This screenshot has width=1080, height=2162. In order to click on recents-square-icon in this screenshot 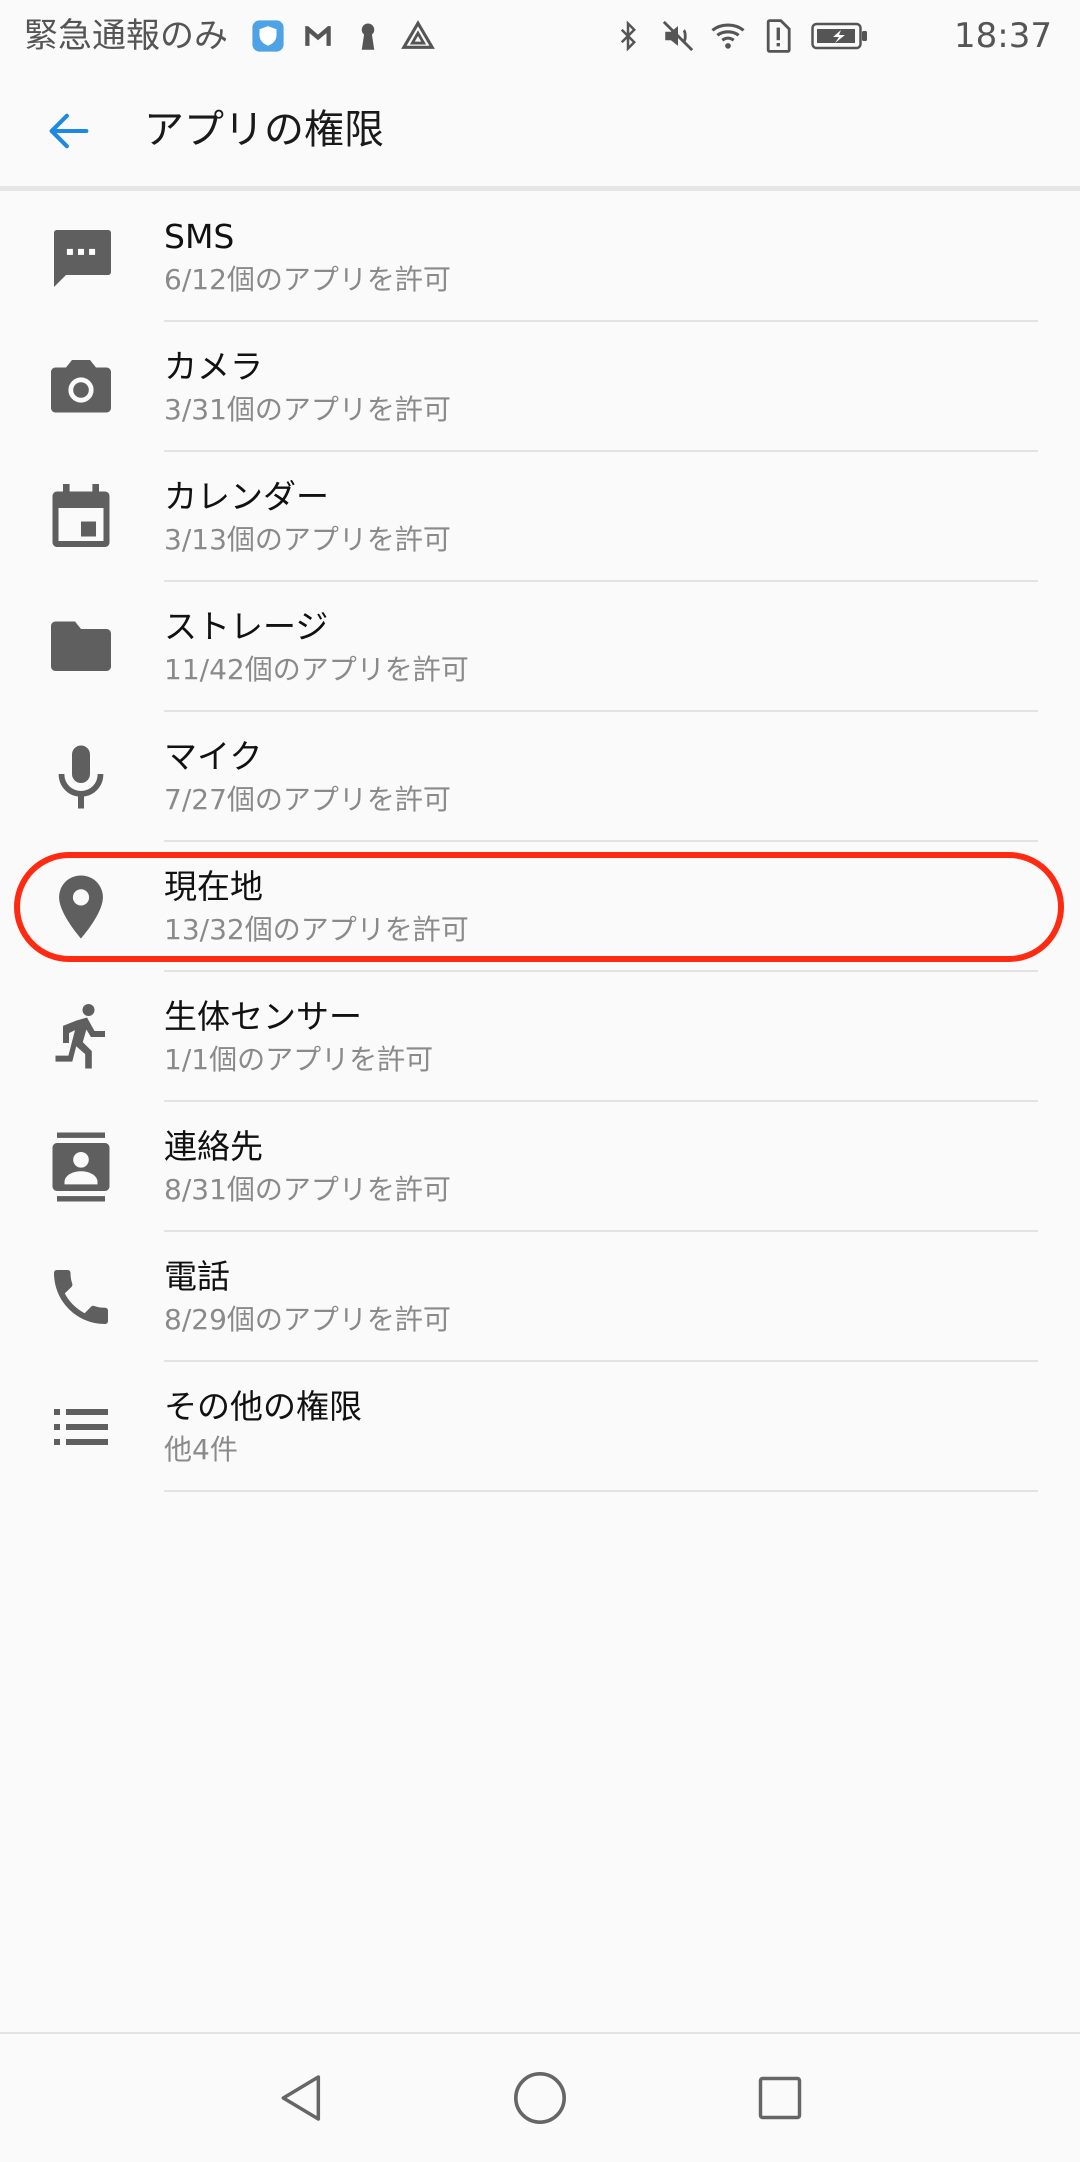, I will do `click(780, 2098)`.